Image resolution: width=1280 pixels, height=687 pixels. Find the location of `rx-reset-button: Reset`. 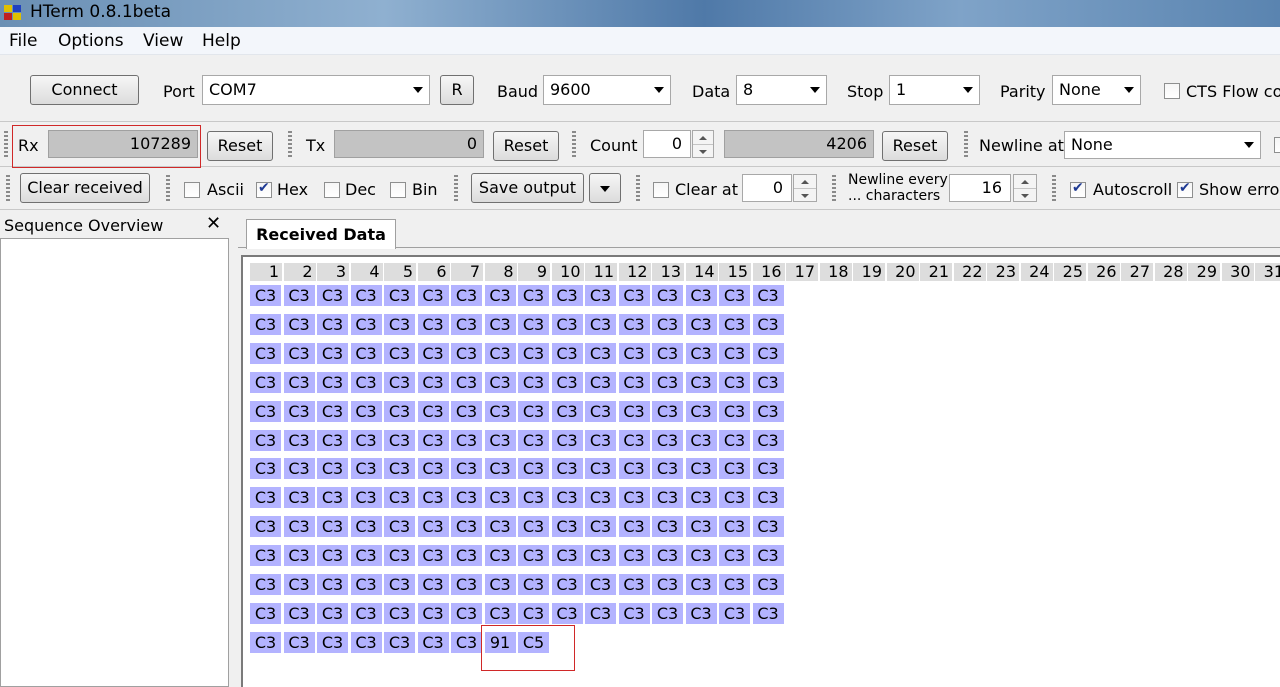

rx-reset-button: Reset is located at coordinates (240, 146).